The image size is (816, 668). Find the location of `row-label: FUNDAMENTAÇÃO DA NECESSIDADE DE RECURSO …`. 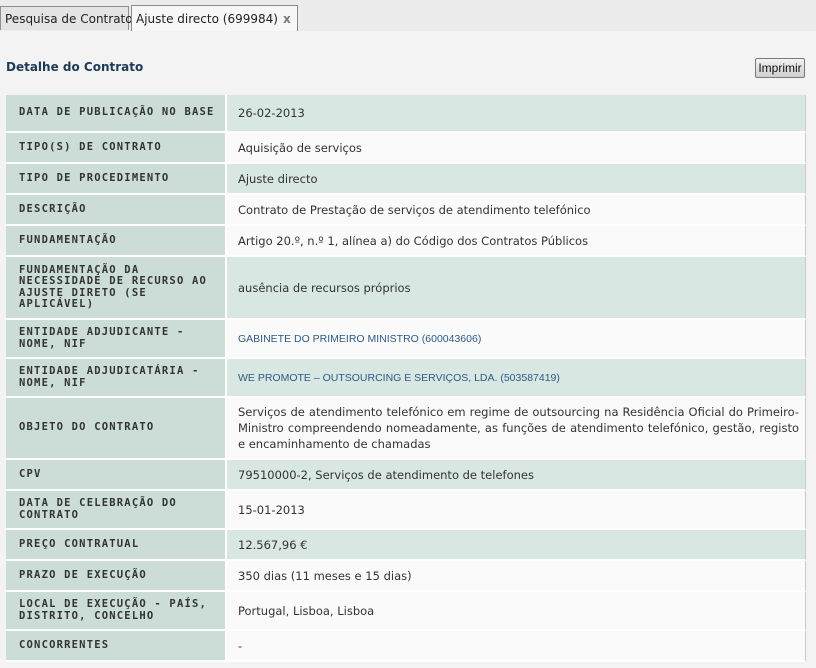

row-label: FUNDAMENTAÇÃO DA NECESSIDADE DE RECURSO … is located at coordinates (116, 288).